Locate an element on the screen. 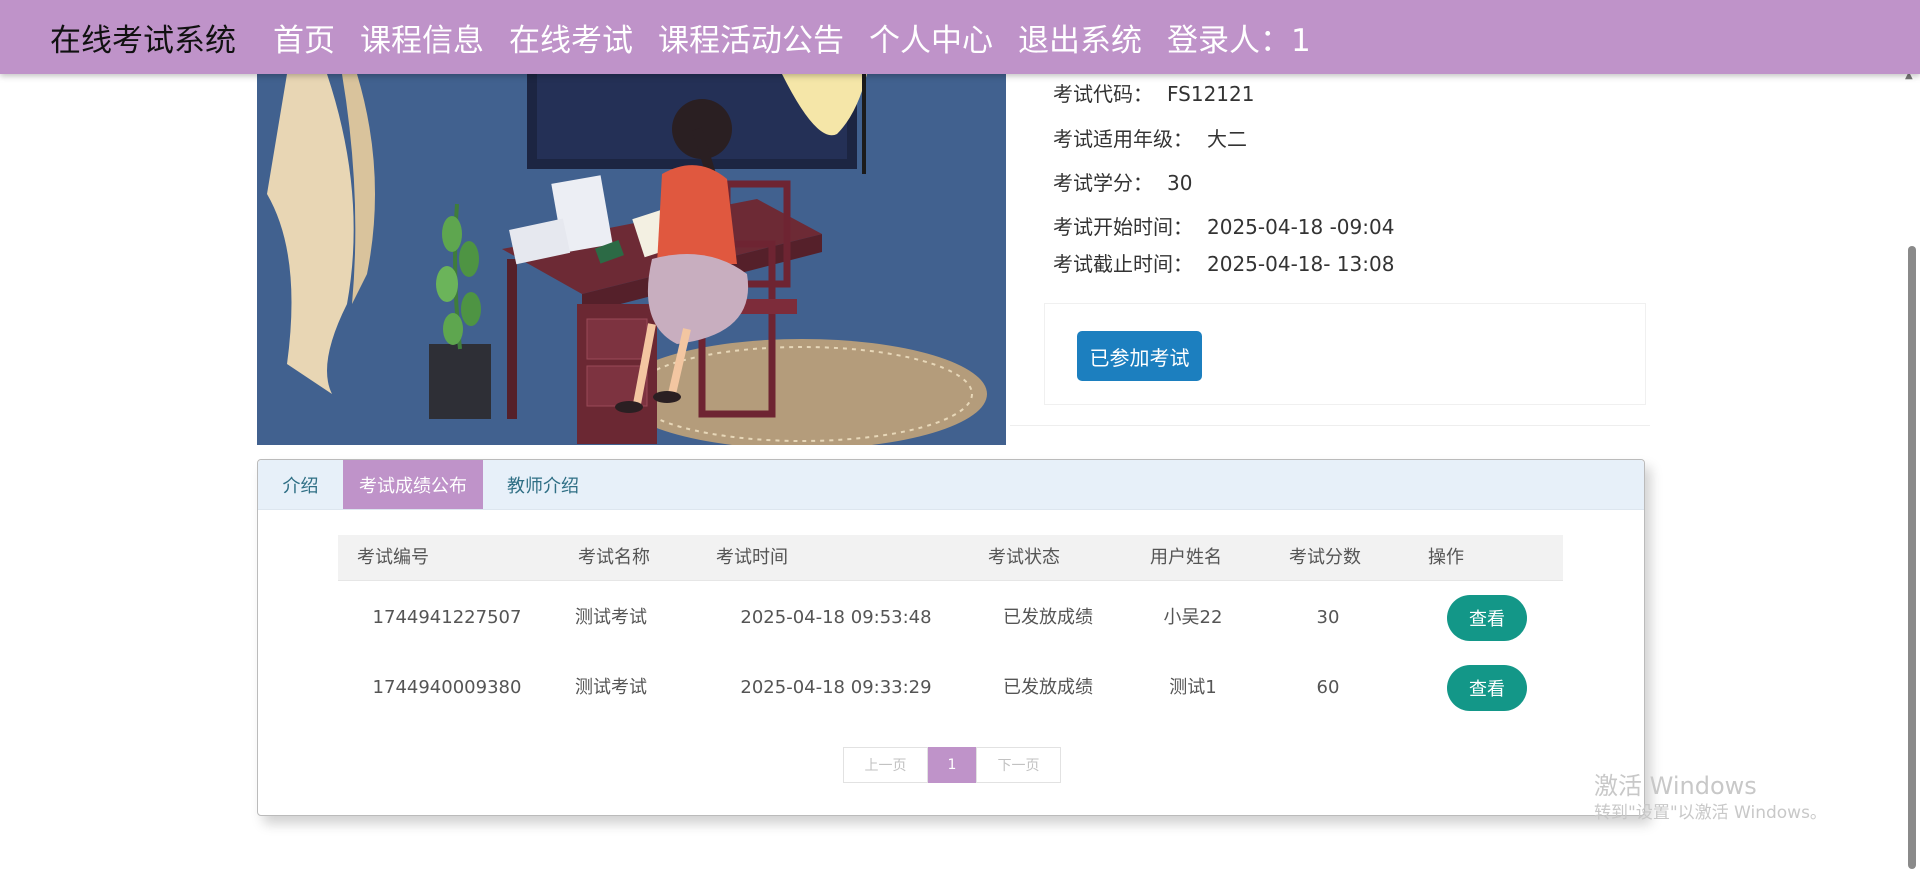  cell-exam-time: 2025-04-18 09:53:48 is located at coordinates (836, 617).